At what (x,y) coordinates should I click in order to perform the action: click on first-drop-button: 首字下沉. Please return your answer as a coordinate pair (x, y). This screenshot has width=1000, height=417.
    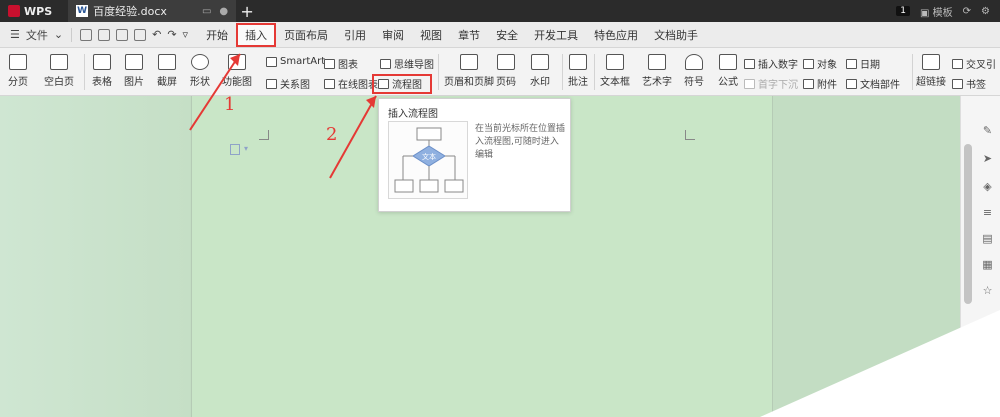
    Looking at the image, I should click on (771, 83).